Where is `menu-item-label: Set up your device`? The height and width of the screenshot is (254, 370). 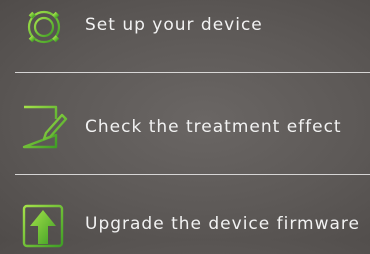 menu-item-label: Set up your device is located at coordinates (174, 25).